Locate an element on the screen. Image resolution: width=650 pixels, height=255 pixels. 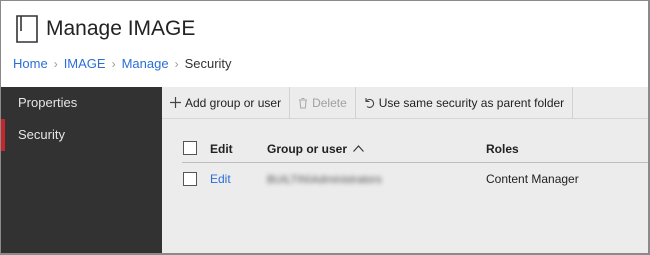
add-group-or-user-button: Add group or user is located at coordinates (226, 102).